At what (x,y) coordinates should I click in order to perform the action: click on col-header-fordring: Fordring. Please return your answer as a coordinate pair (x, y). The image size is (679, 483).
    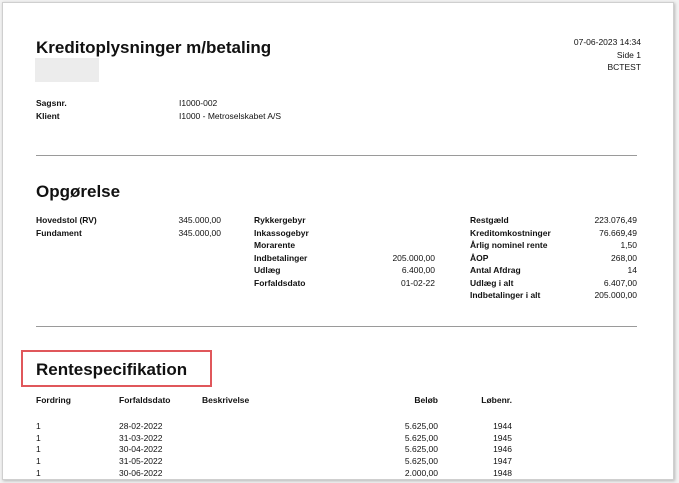
    Looking at the image, I should click on (53, 400).